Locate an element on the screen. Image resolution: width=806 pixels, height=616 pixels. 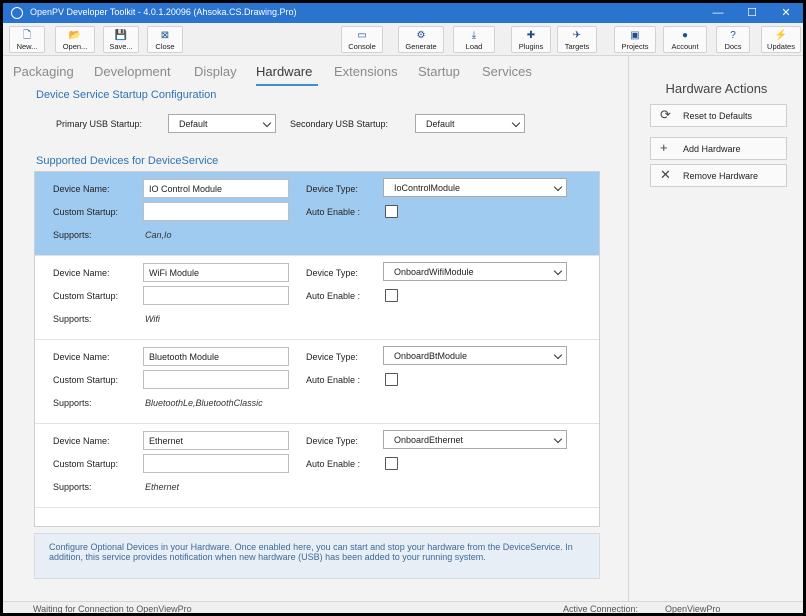
docs-button: ? Docs is located at coordinates (733, 39).